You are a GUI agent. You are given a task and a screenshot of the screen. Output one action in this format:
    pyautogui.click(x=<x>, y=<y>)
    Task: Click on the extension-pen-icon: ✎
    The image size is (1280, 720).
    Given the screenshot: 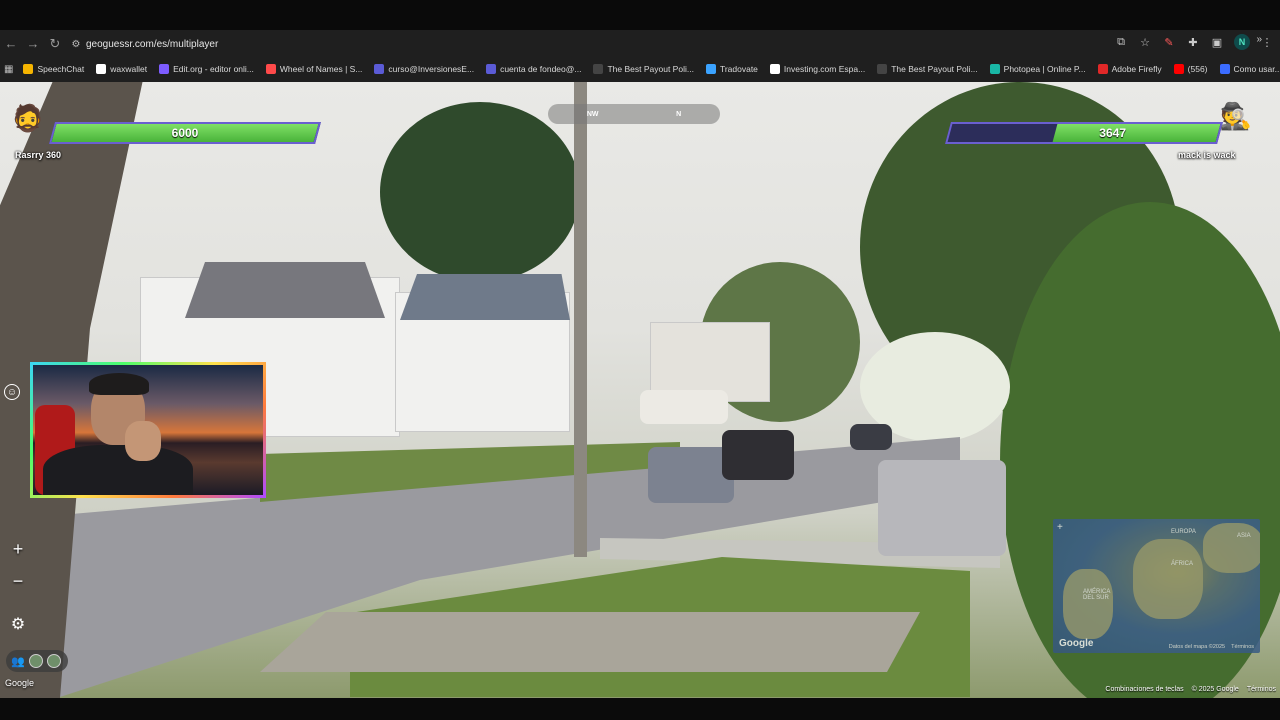 What is the action you would take?
    pyautogui.click(x=1169, y=42)
    